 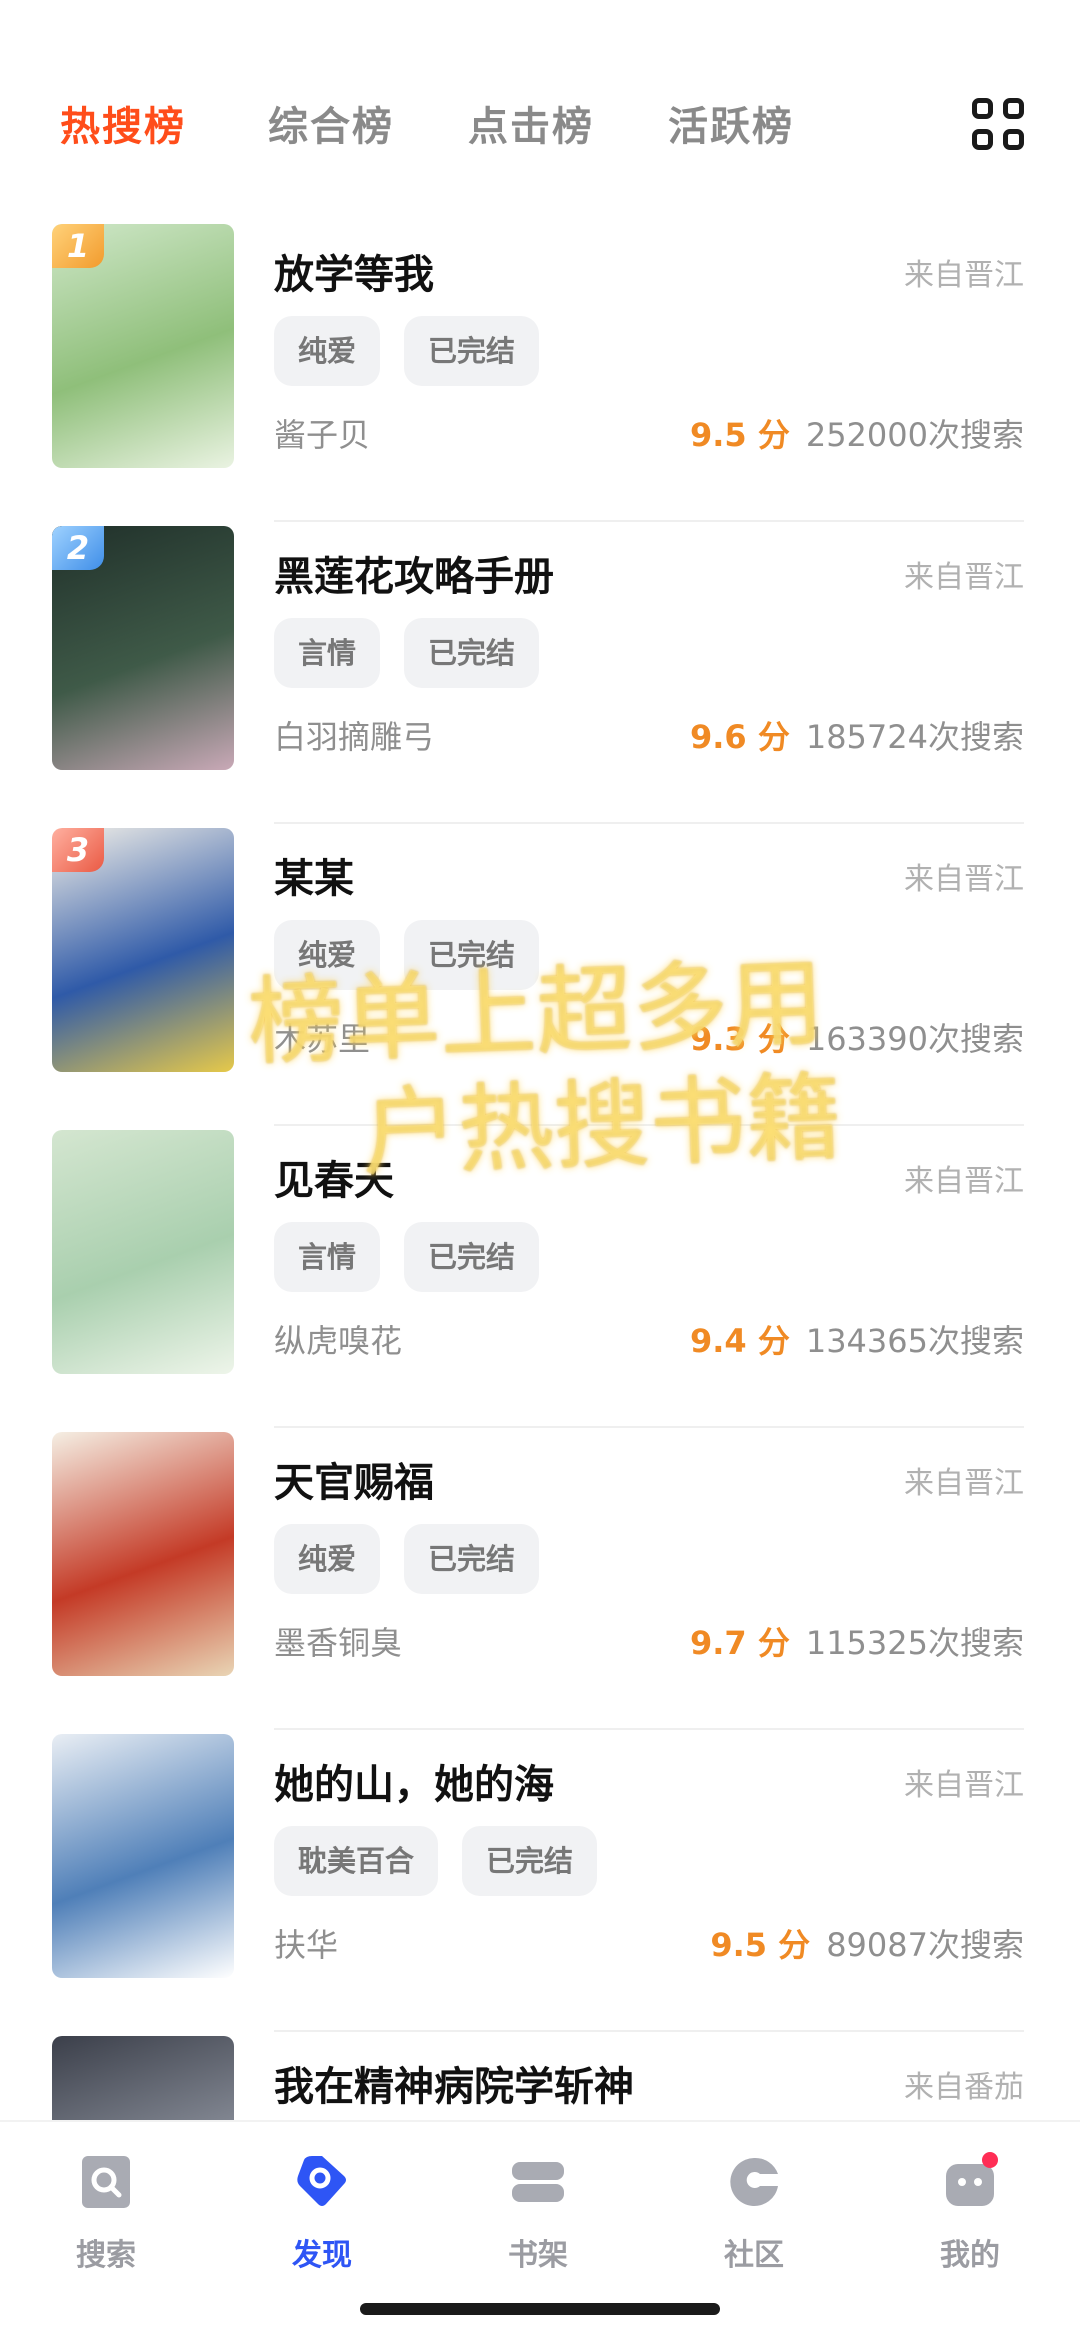 What do you see at coordinates (414, 1781) in the screenshot?
I see `book-title: 她的山，她的海` at bounding box center [414, 1781].